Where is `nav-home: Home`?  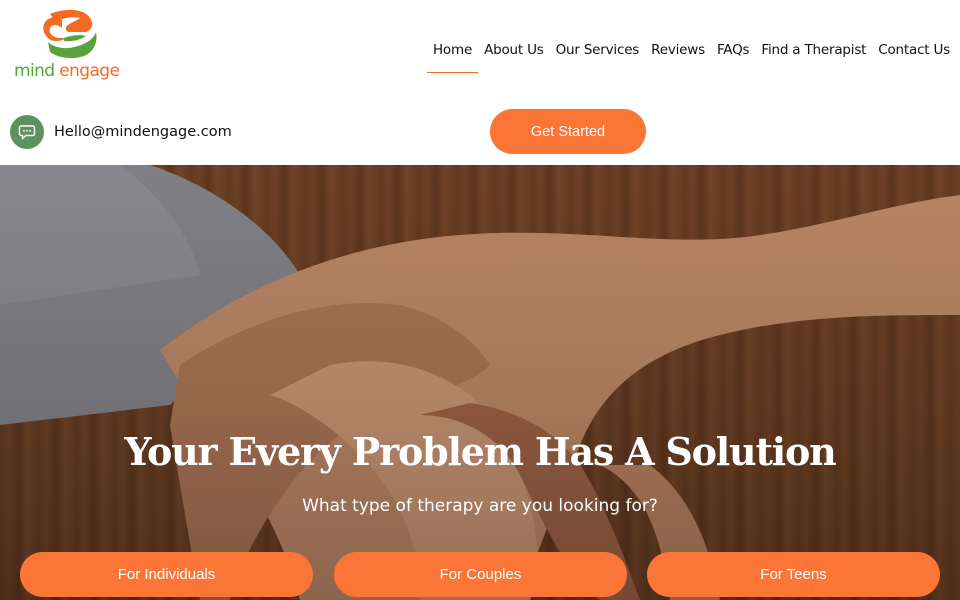 nav-home: Home is located at coordinates (452, 55).